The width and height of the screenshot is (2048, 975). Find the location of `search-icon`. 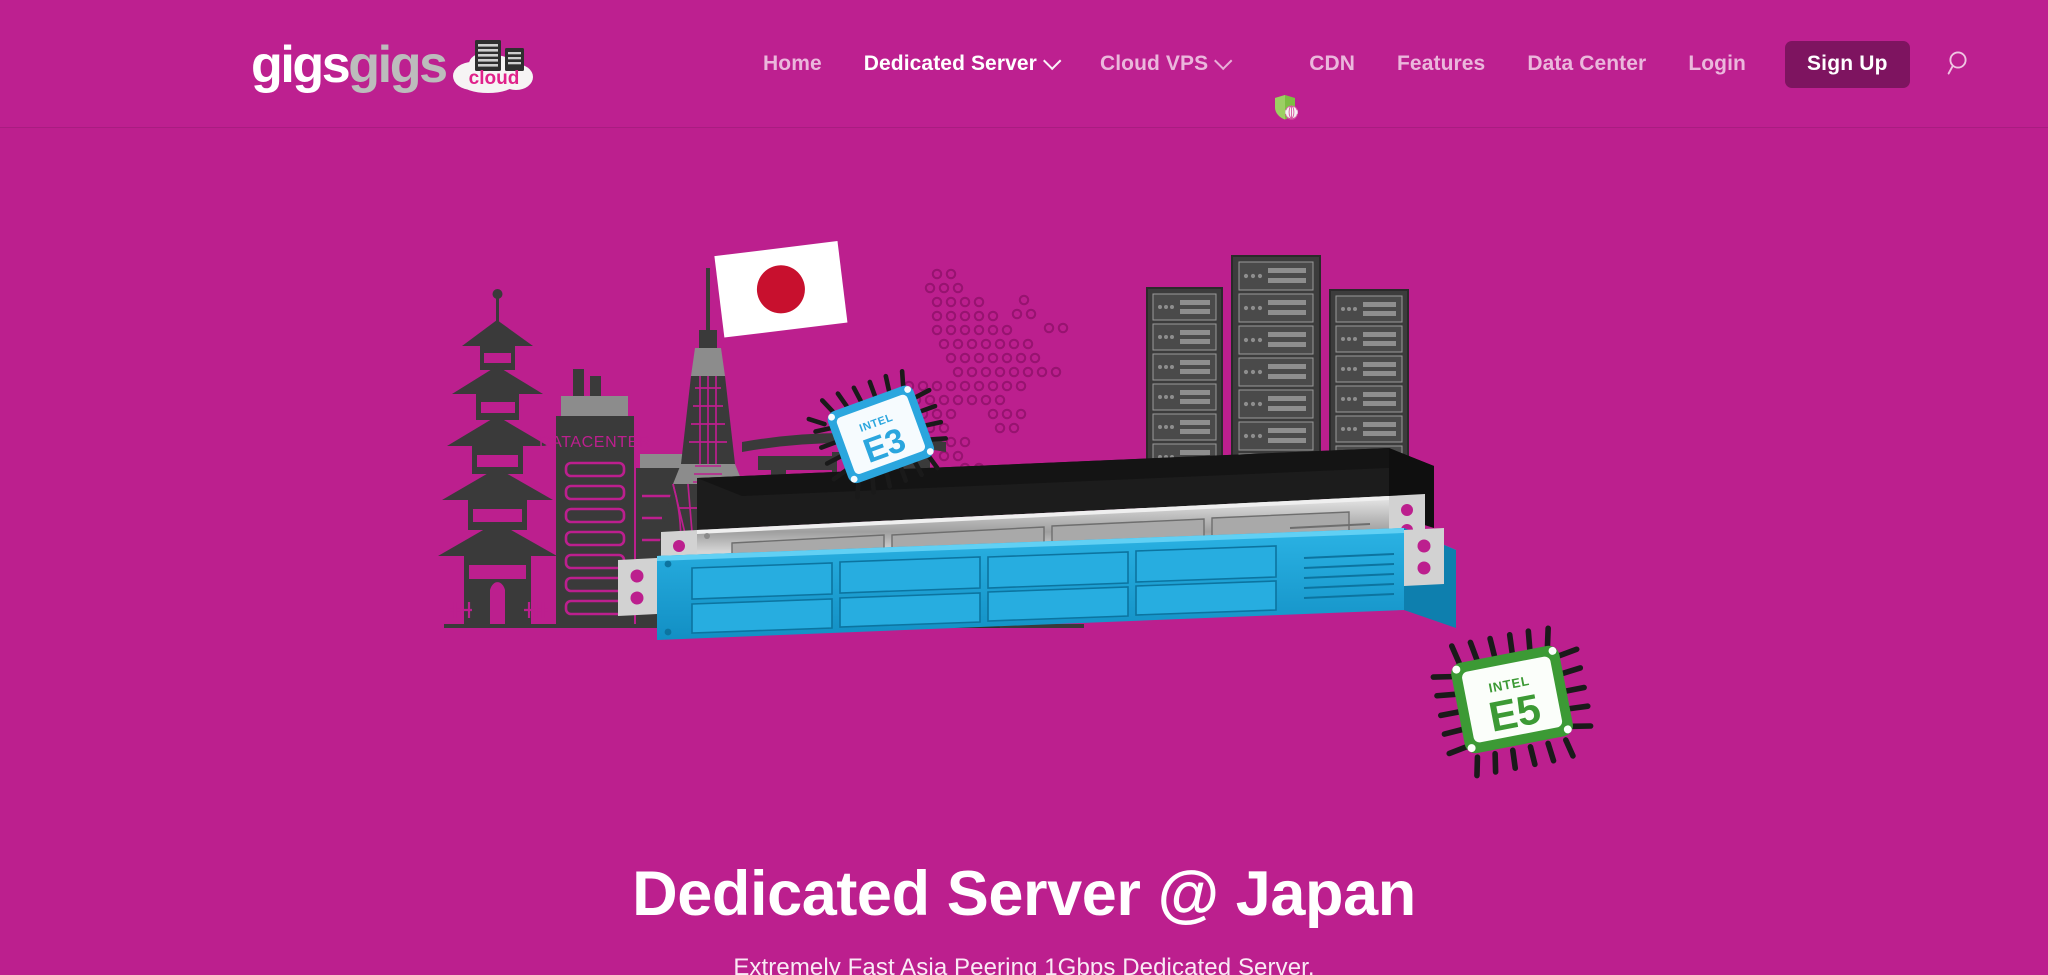

search-icon is located at coordinates (1960, 64).